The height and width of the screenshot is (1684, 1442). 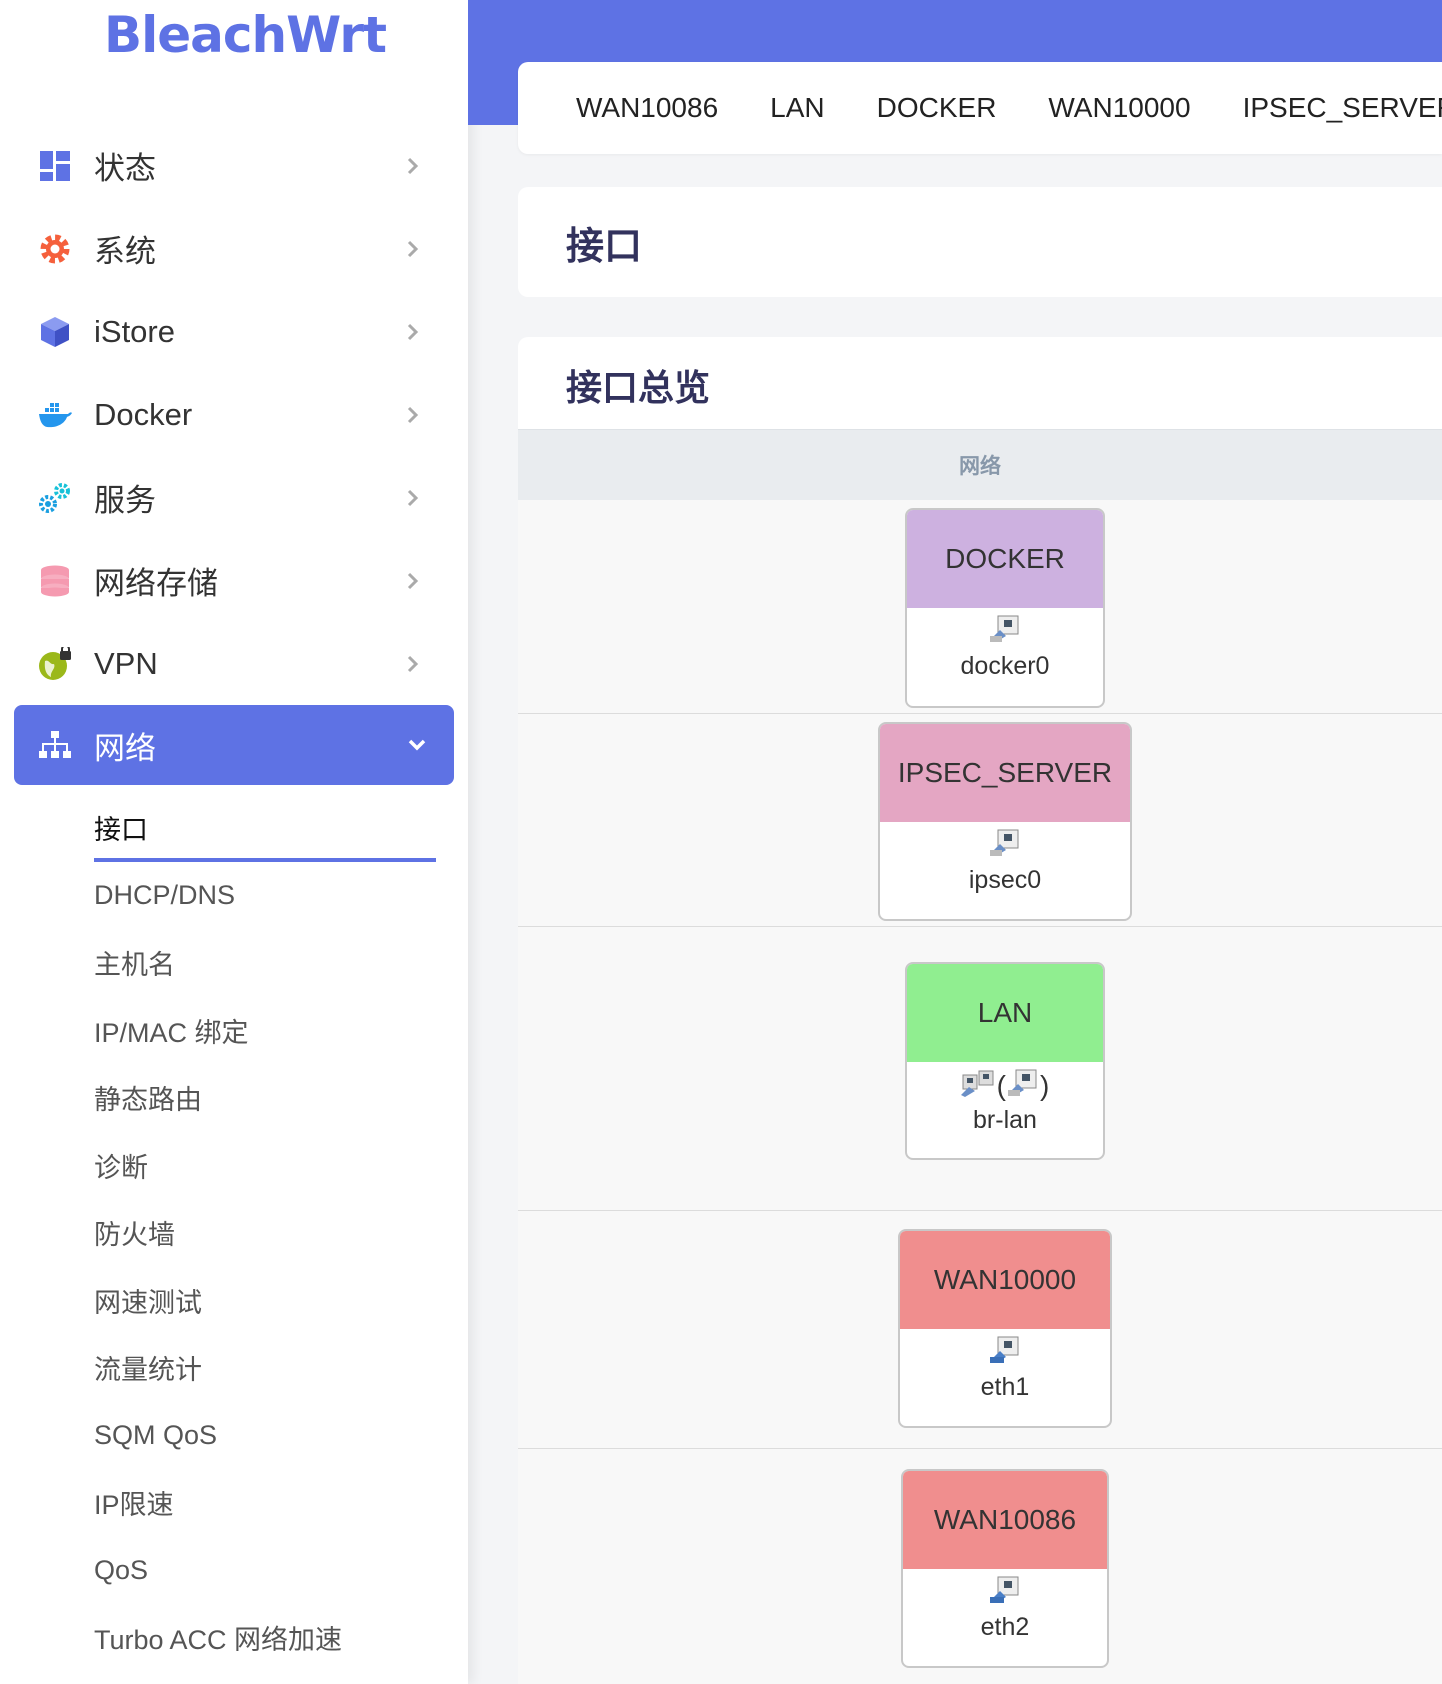 What do you see at coordinates (980, 242) in the screenshot?
I see `page-title-card: 接口` at bounding box center [980, 242].